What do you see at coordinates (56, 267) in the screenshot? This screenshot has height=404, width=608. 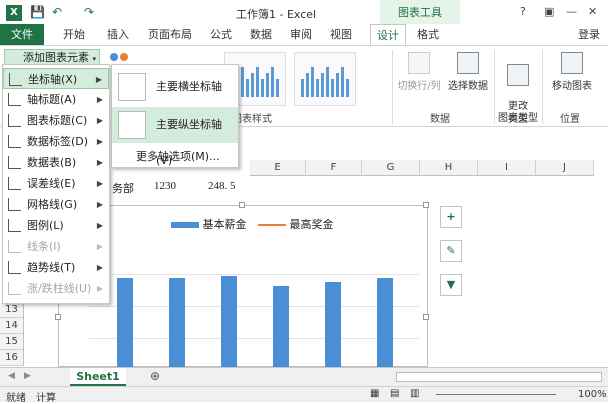 I see `menu-item-trendline: 趋势线(T) ▶` at bounding box center [56, 267].